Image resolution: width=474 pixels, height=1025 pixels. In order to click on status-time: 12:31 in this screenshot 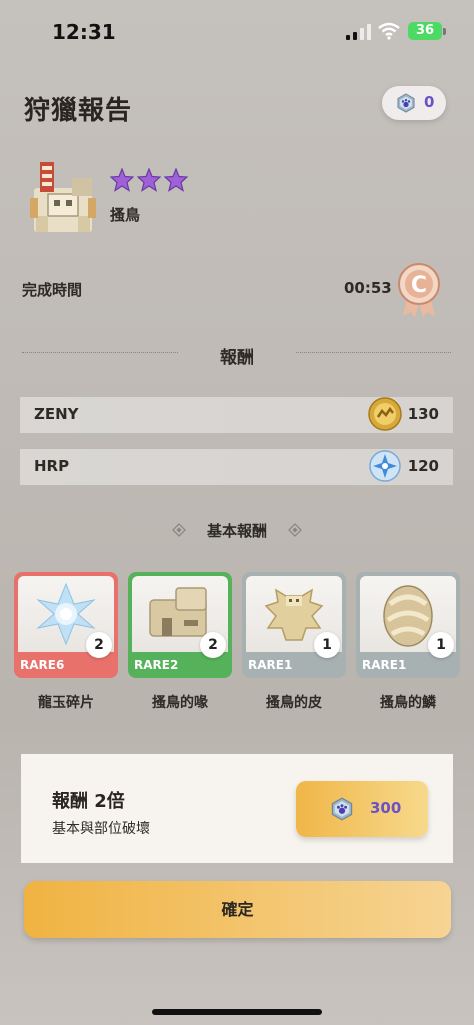, I will do `click(84, 32)`.